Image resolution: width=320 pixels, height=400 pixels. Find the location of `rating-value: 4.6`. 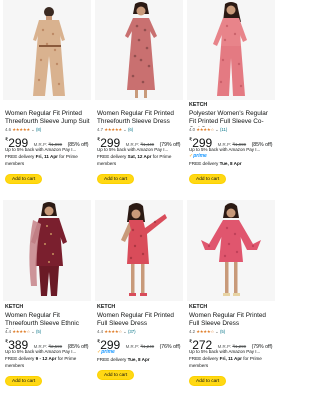

rating-value: 4.6 is located at coordinates (8, 129).